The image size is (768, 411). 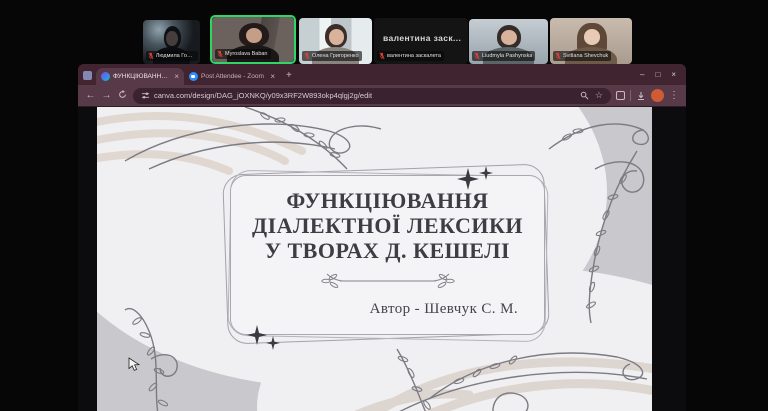 I want to click on reload-button, so click(x=122, y=95).